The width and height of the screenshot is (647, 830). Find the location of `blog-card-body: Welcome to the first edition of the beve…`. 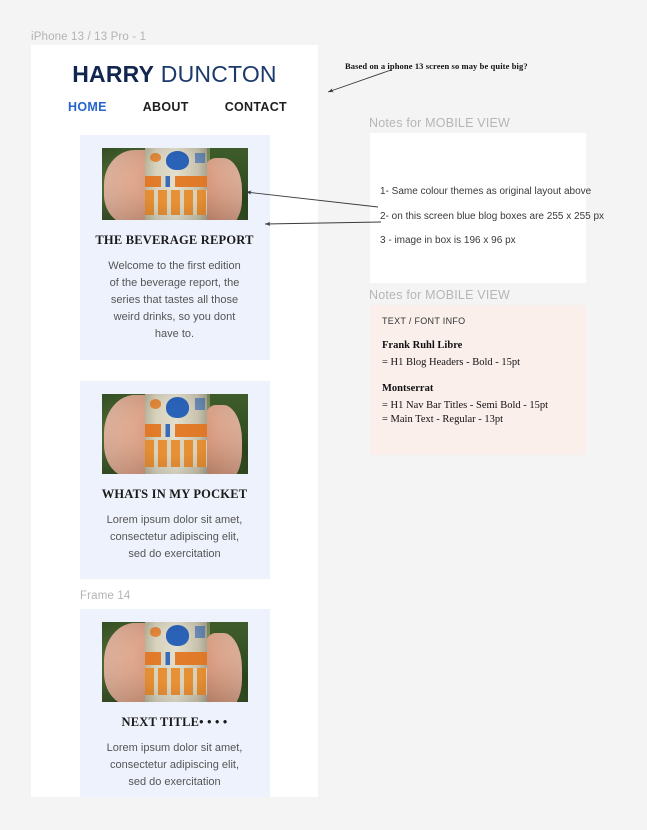

blog-card-body: Welcome to the first edition of the beve… is located at coordinates (174, 300).